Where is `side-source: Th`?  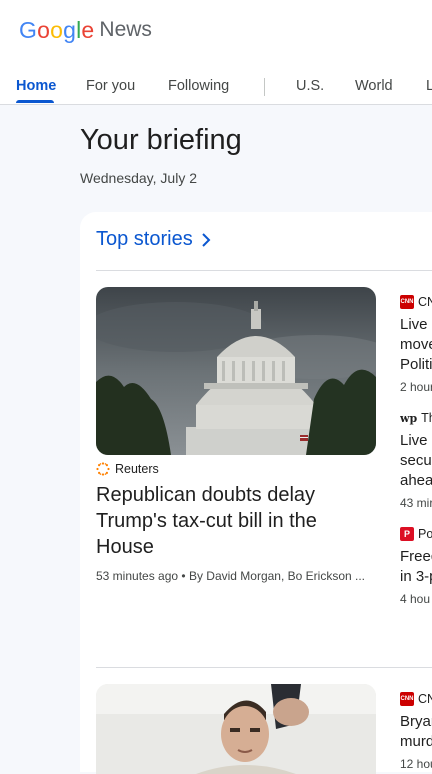 side-source: Th is located at coordinates (426, 418).